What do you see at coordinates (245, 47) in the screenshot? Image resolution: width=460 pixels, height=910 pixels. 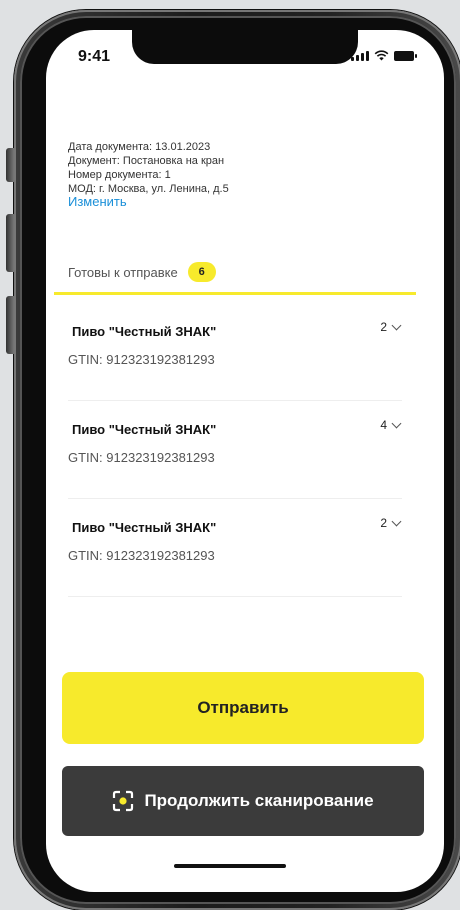 I see `camera-notch` at bounding box center [245, 47].